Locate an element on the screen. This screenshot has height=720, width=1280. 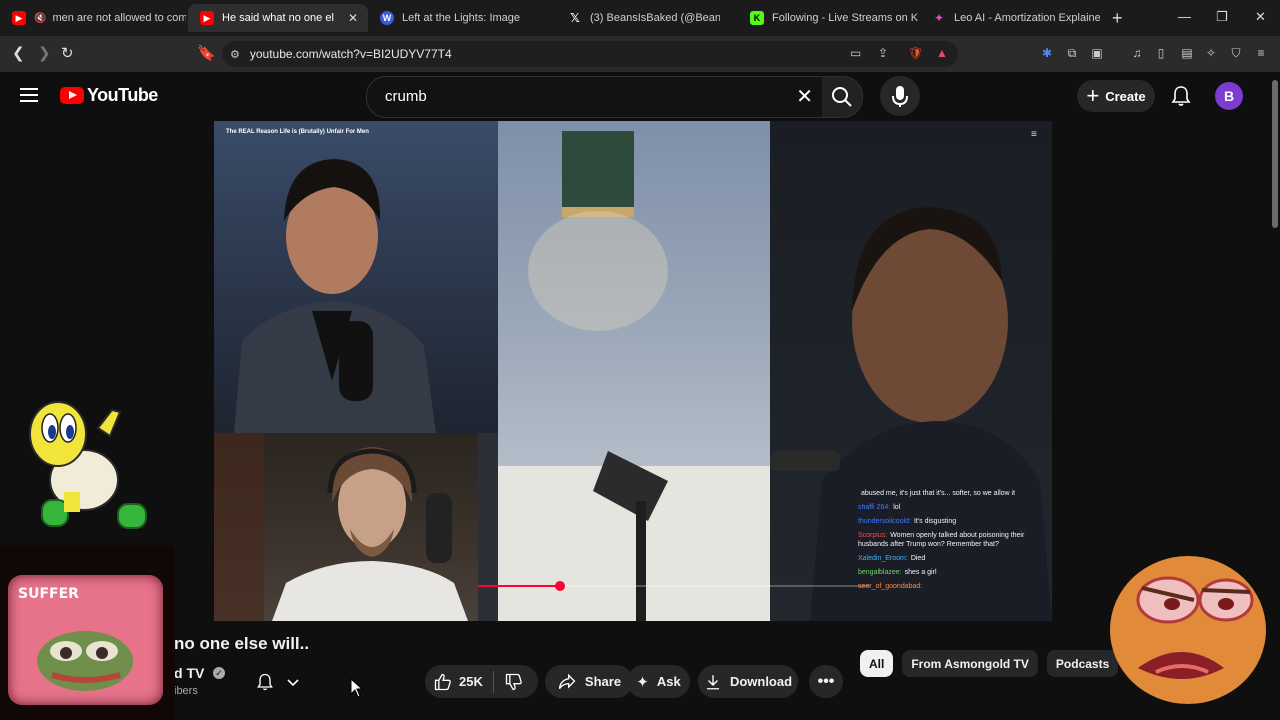
hamburger-menu-icon is located at coordinates (29, 95).